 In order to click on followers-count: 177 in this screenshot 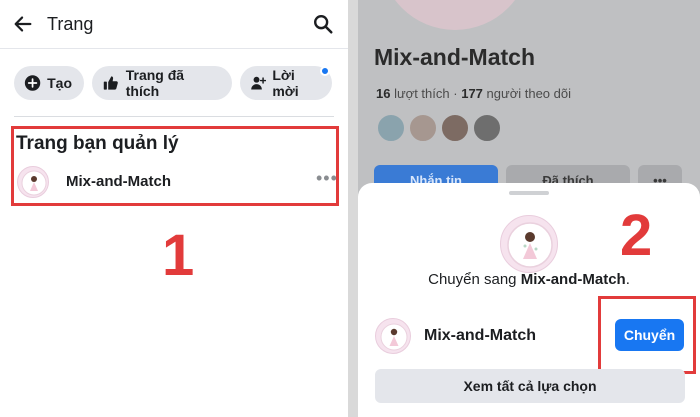, I will do `click(472, 93)`.